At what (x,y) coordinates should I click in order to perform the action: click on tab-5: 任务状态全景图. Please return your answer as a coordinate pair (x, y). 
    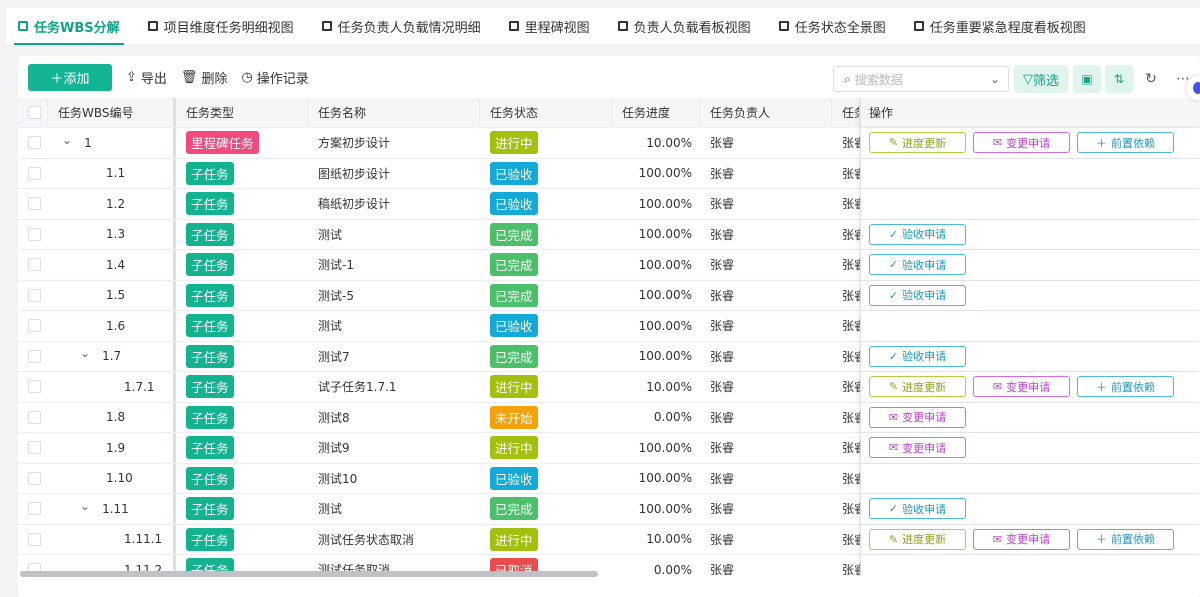
    Looking at the image, I should click on (832, 26).